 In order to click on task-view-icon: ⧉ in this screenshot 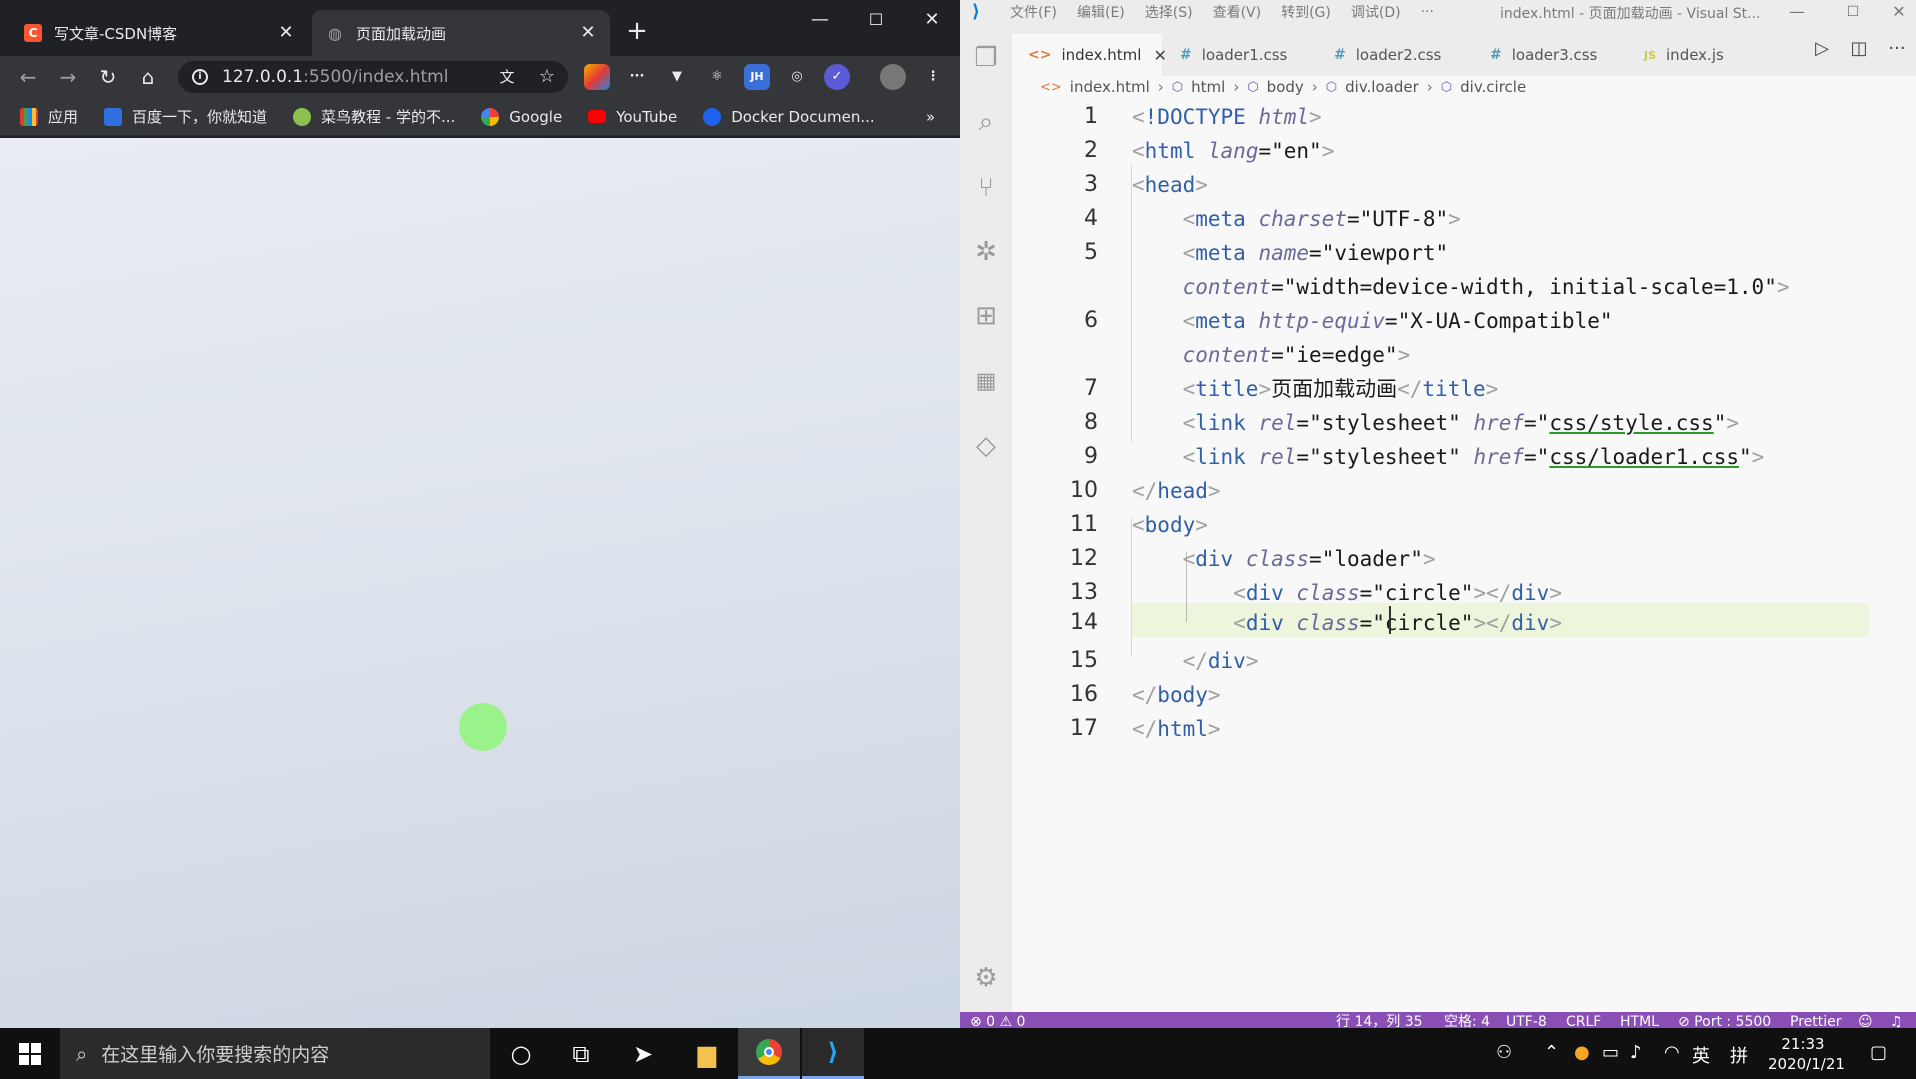, I will do `click(581, 1053)`.